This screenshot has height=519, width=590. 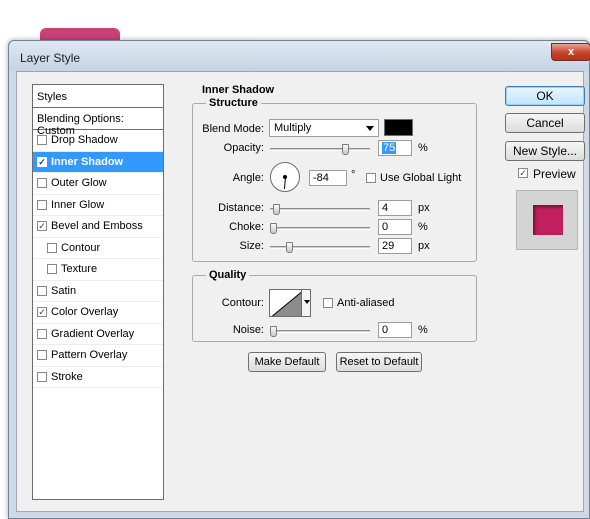 I want to click on distance-label: Distance:, so click(x=241, y=208).